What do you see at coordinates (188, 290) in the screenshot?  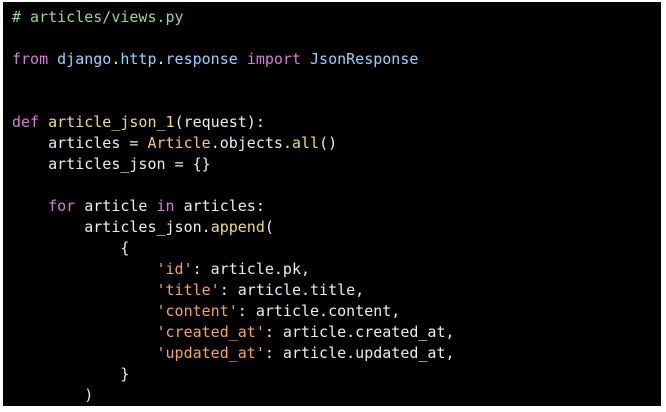 I see `code-string: 'title'` at bounding box center [188, 290].